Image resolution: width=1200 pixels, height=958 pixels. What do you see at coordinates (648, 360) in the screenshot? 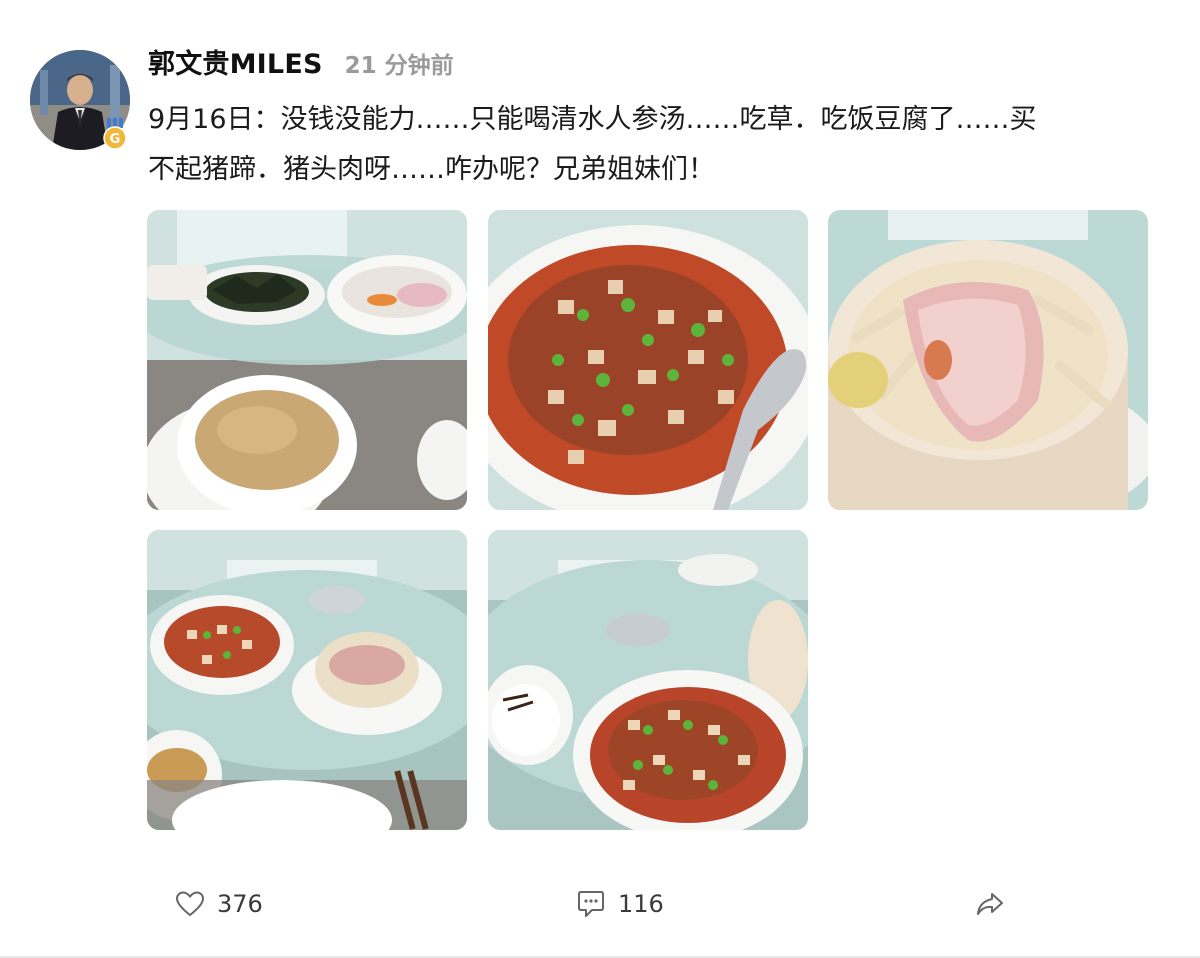
I see `mapo-tofu-photo` at bounding box center [648, 360].